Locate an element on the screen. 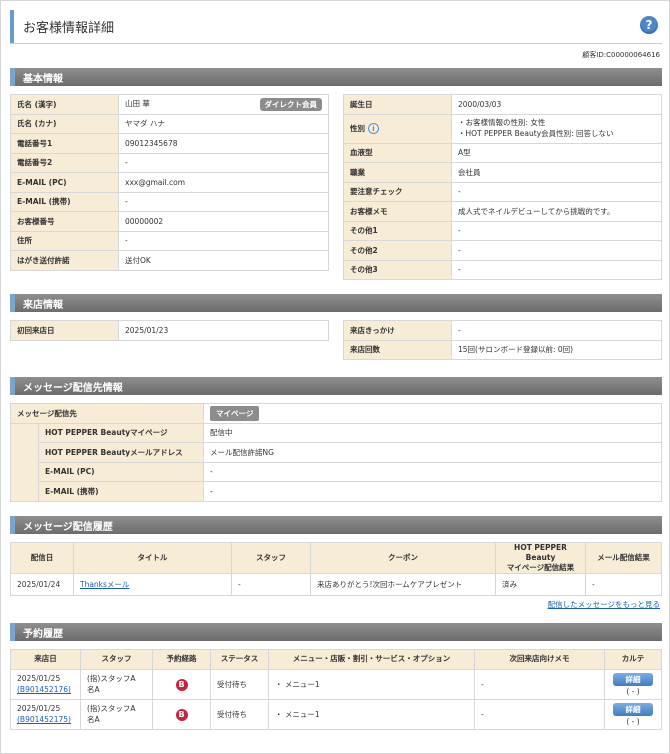 This screenshot has width=670, height=754. help-icon: ? is located at coordinates (649, 25).